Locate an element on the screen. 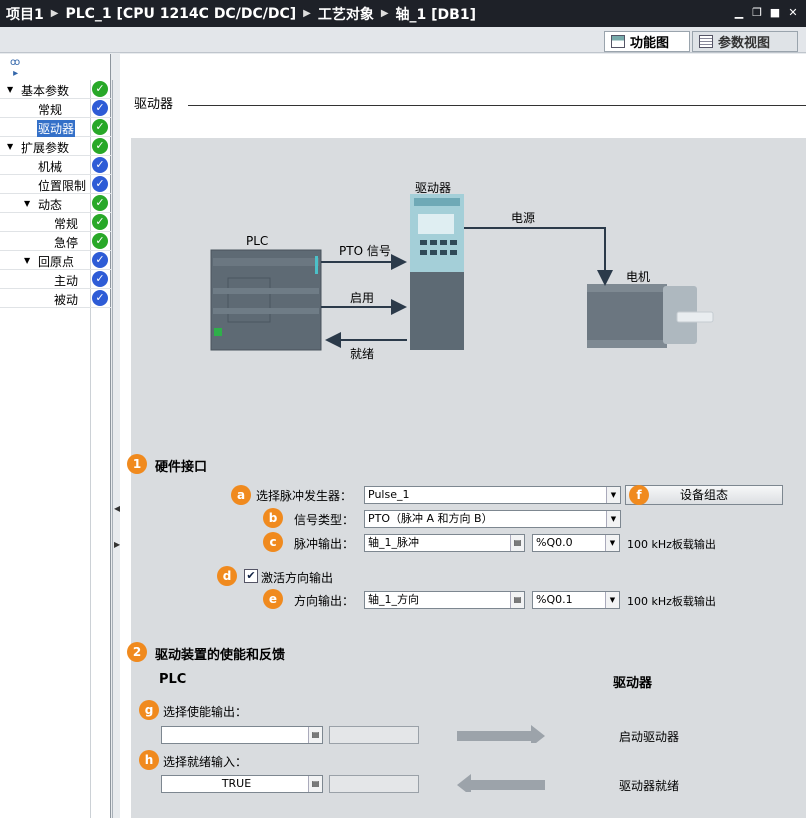  toolbar-navigate-icon: ꝏ ▸ is located at coordinates (15, 68).